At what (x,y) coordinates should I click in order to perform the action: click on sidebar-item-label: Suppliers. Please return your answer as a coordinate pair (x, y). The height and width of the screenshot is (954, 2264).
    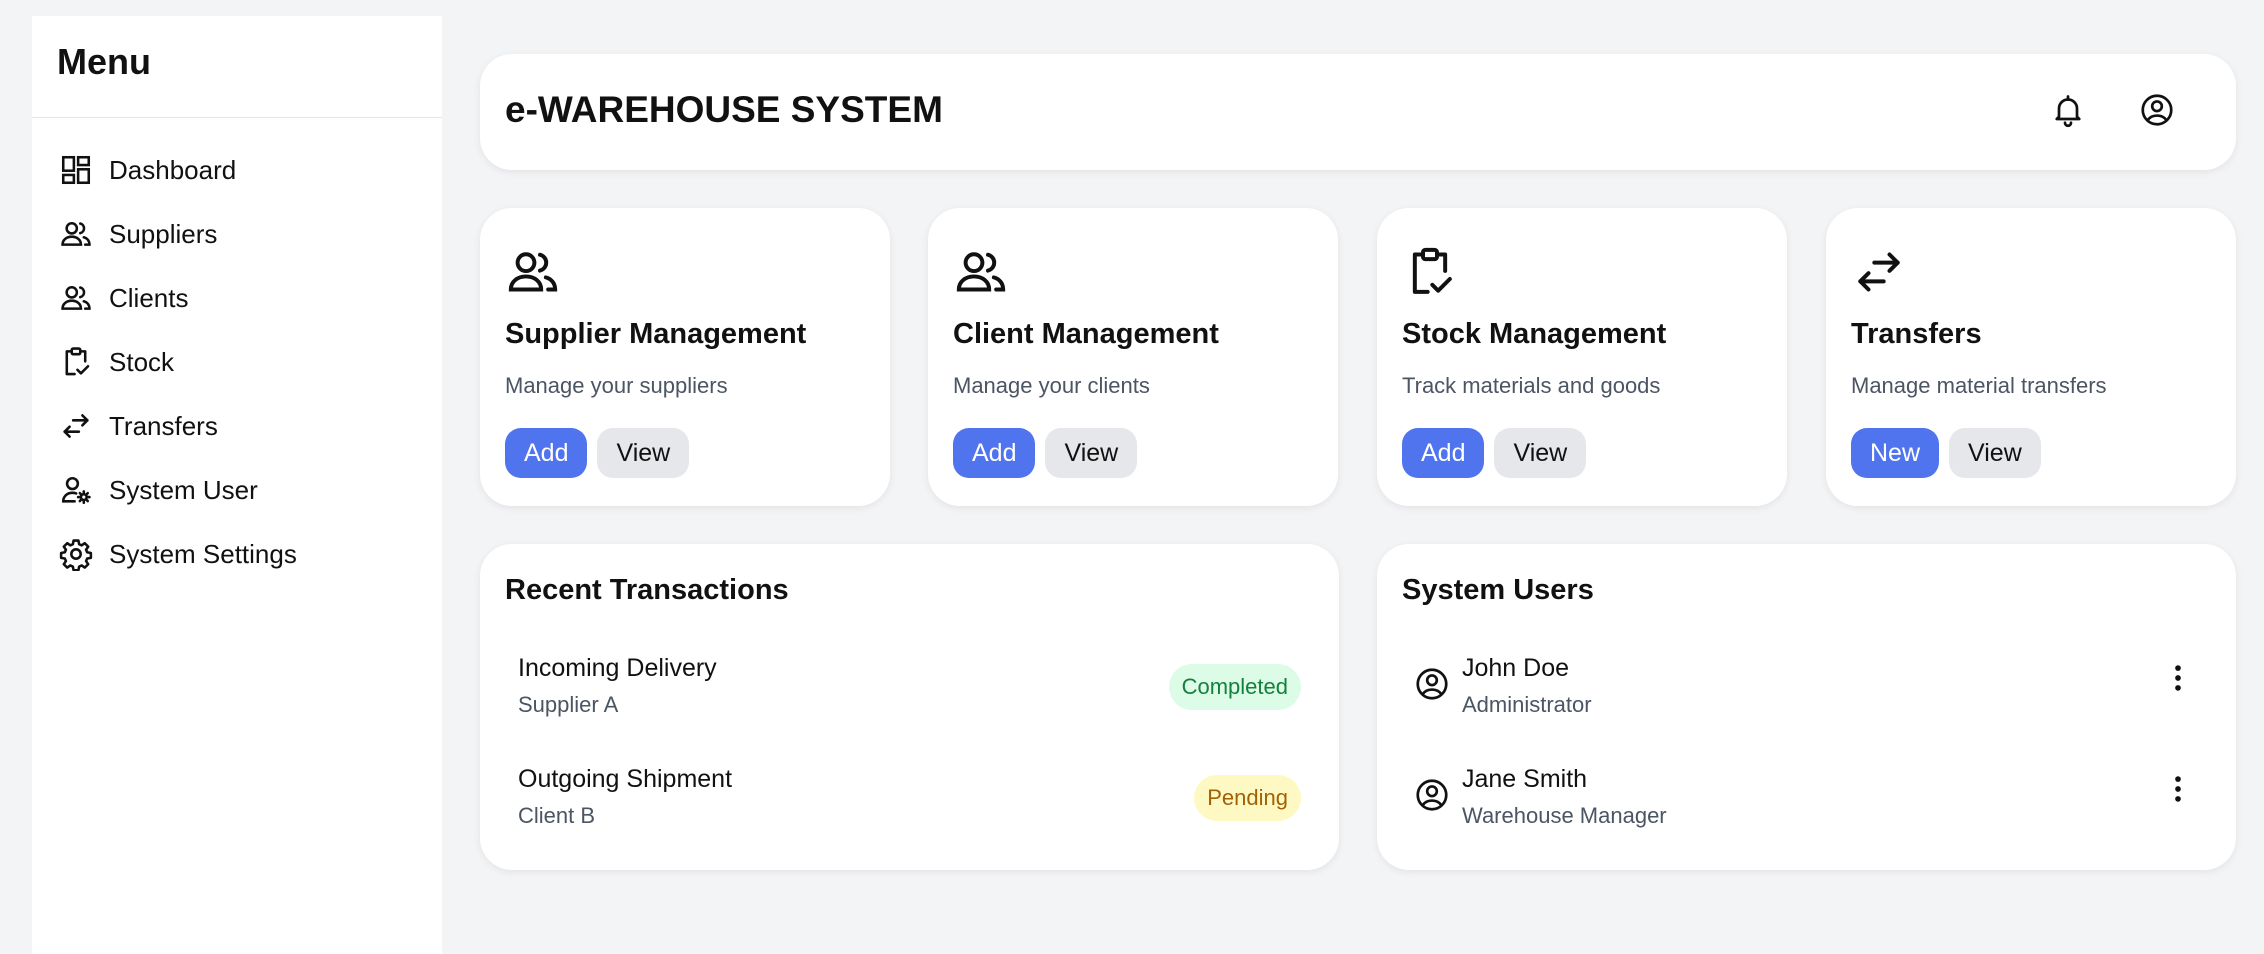
    Looking at the image, I should click on (163, 233).